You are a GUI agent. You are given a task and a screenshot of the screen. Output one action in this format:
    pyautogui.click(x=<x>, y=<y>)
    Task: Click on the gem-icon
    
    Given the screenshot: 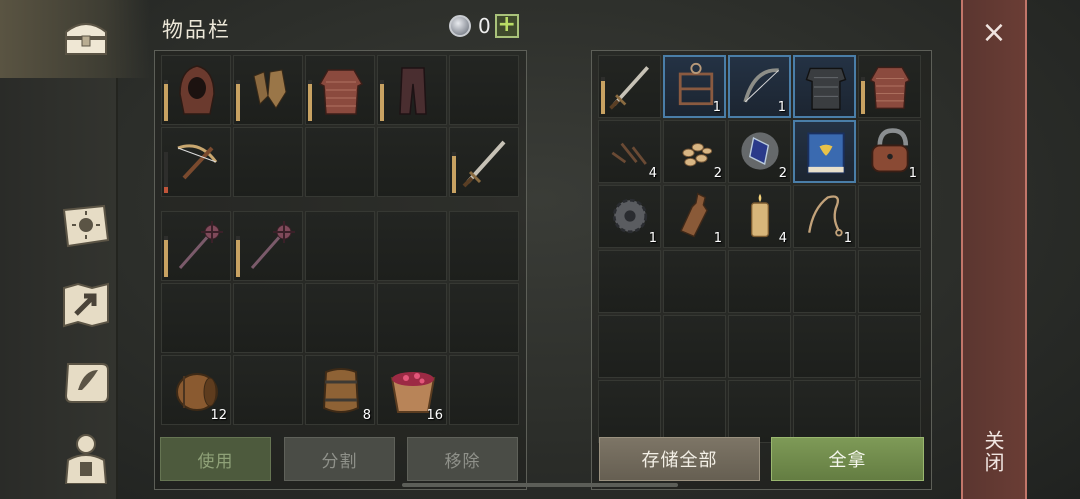 What is the action you would take?
    pyautogui.click(x=460, y=26)
    